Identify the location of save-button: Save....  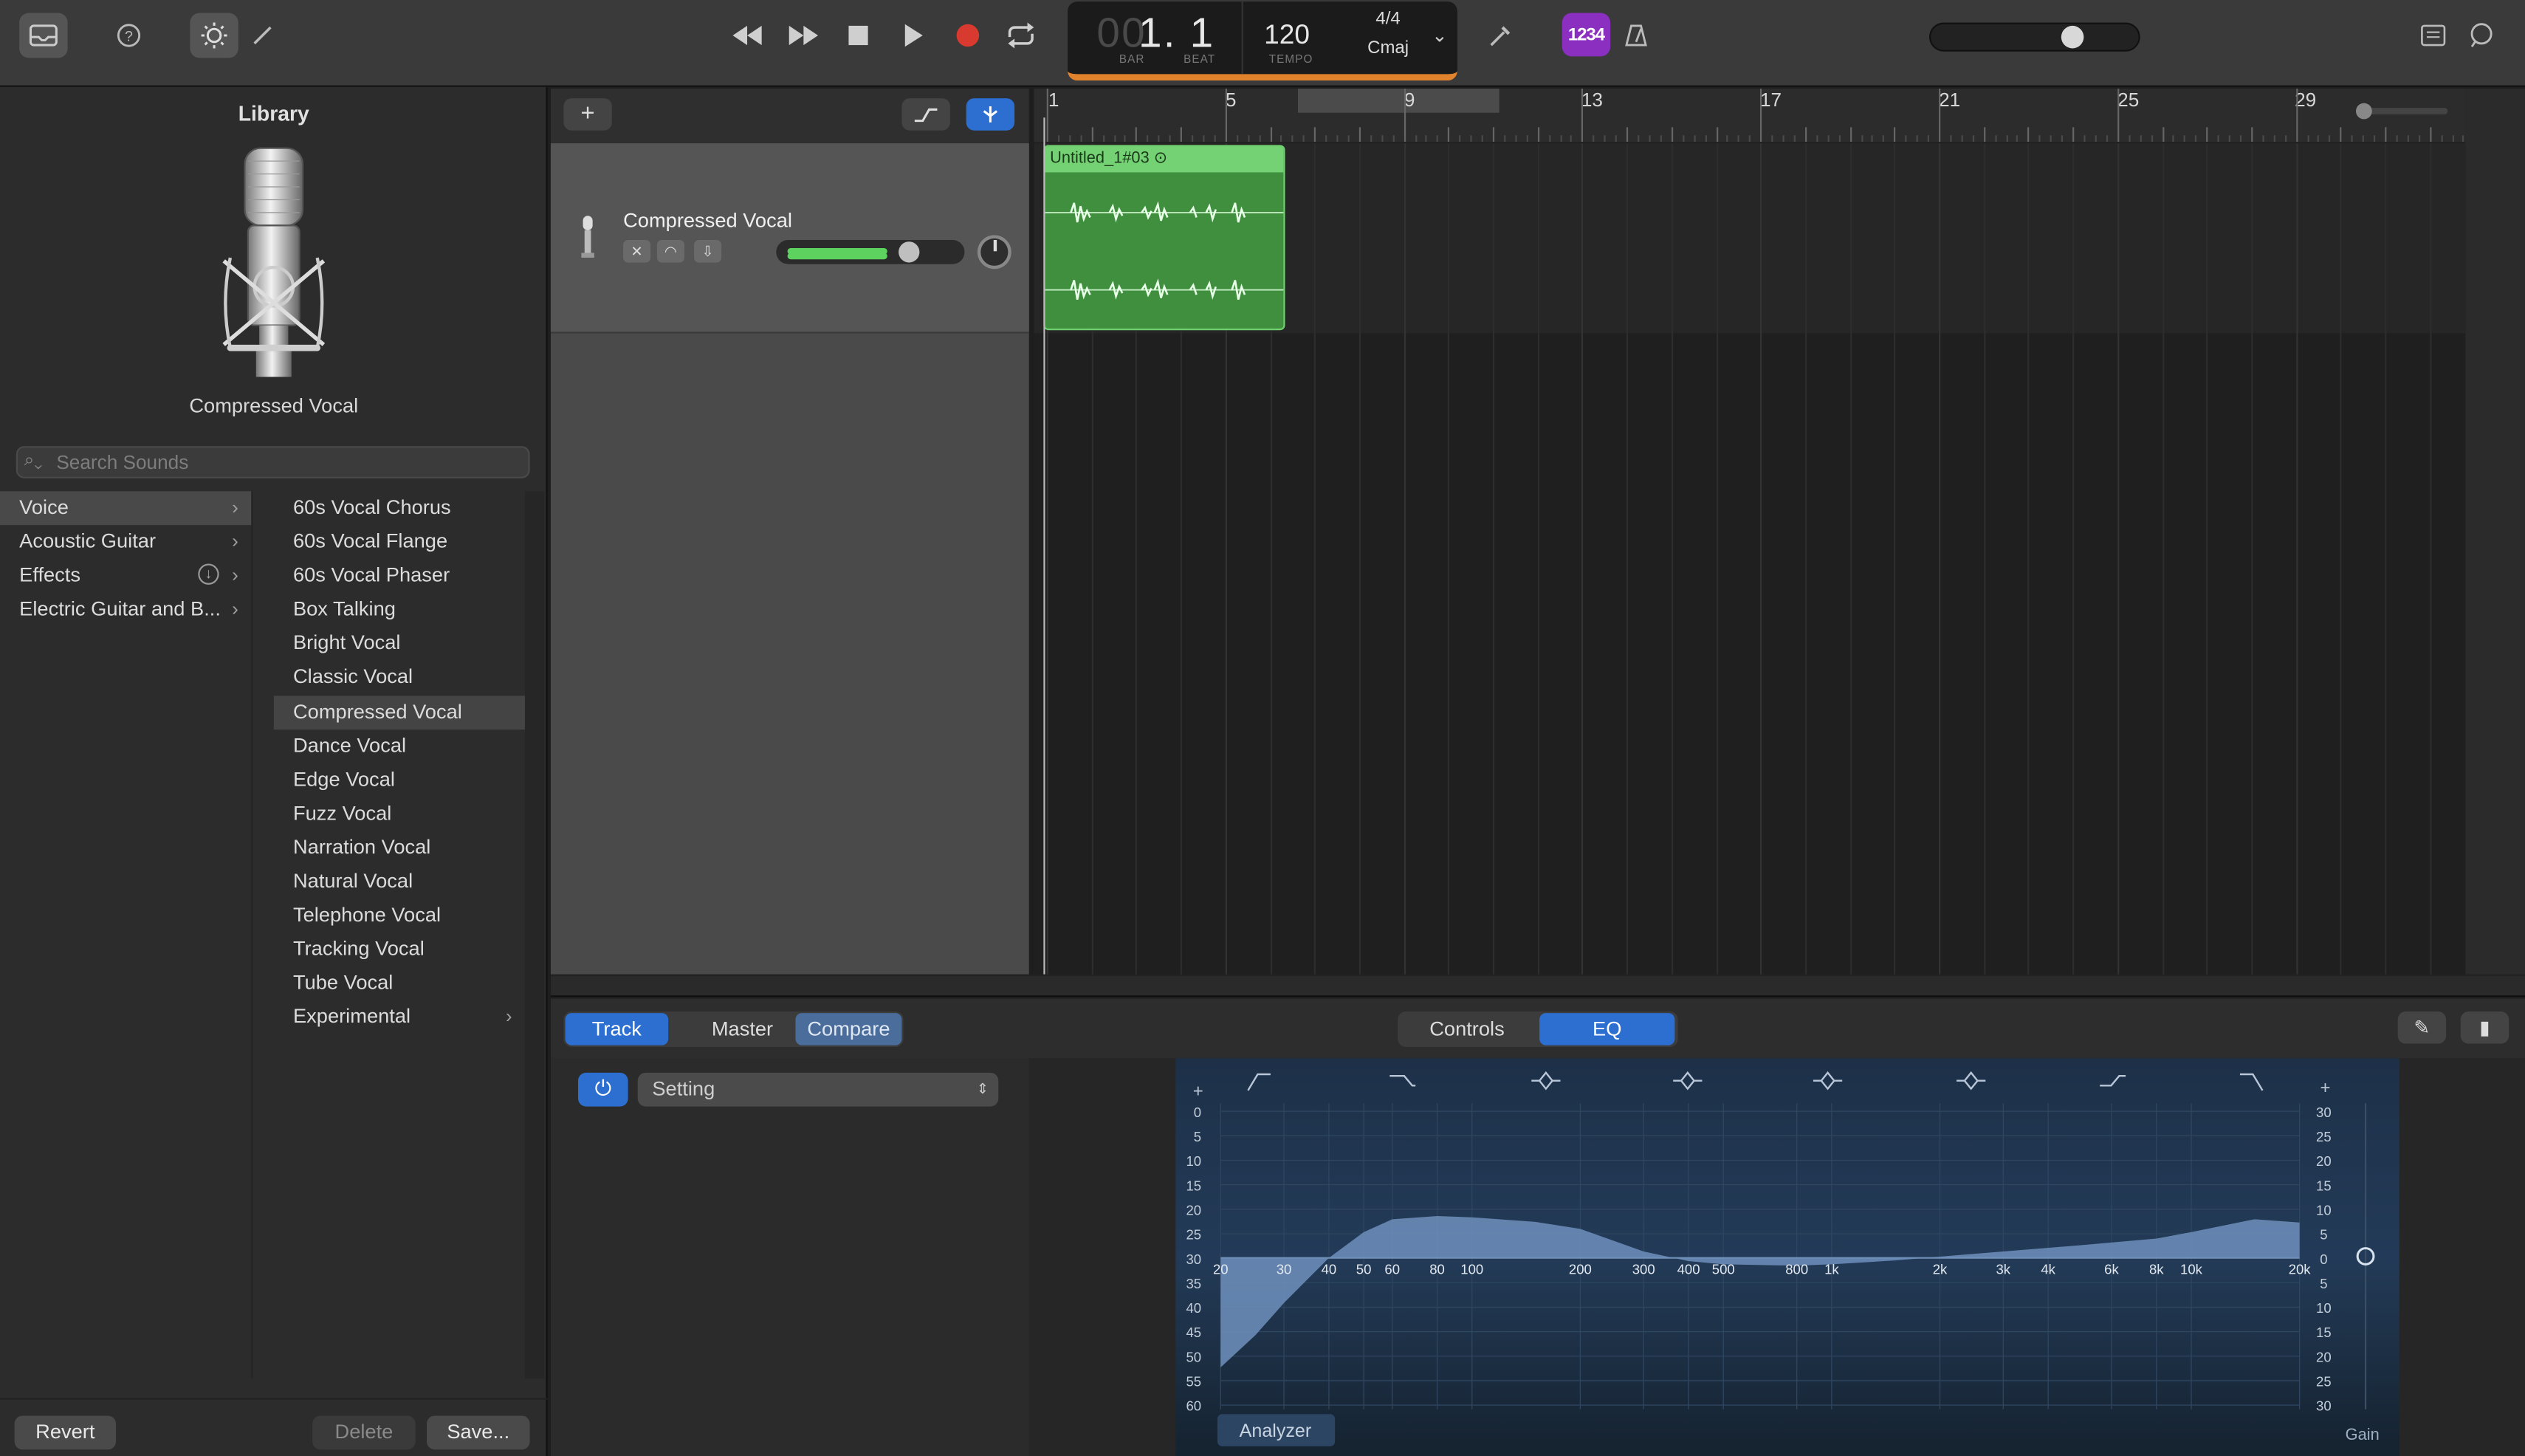
(478, 1432).